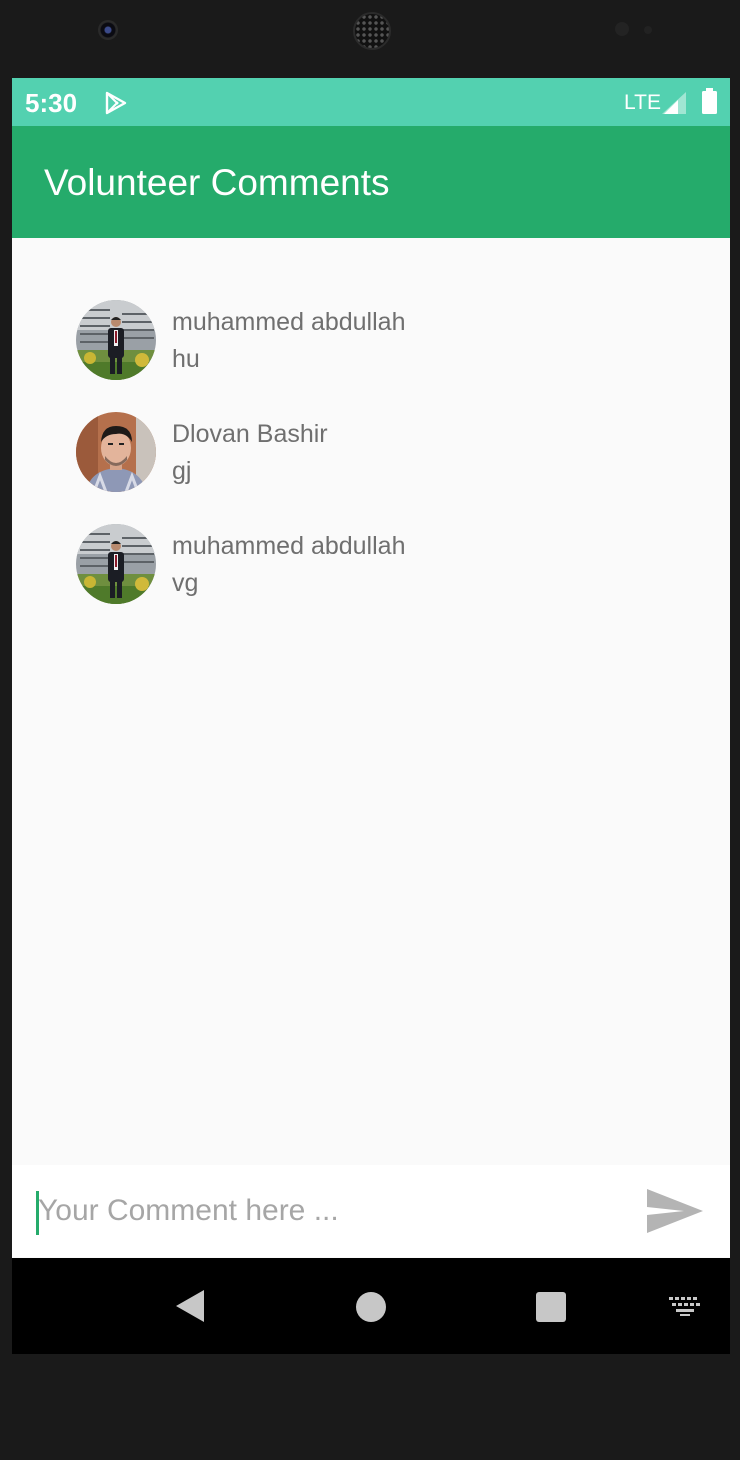 The height and width of the screenshot is (1460, 740). Describe the element at coordinates (709, 101) in the screenshot. I see `battery-icon` at that location.